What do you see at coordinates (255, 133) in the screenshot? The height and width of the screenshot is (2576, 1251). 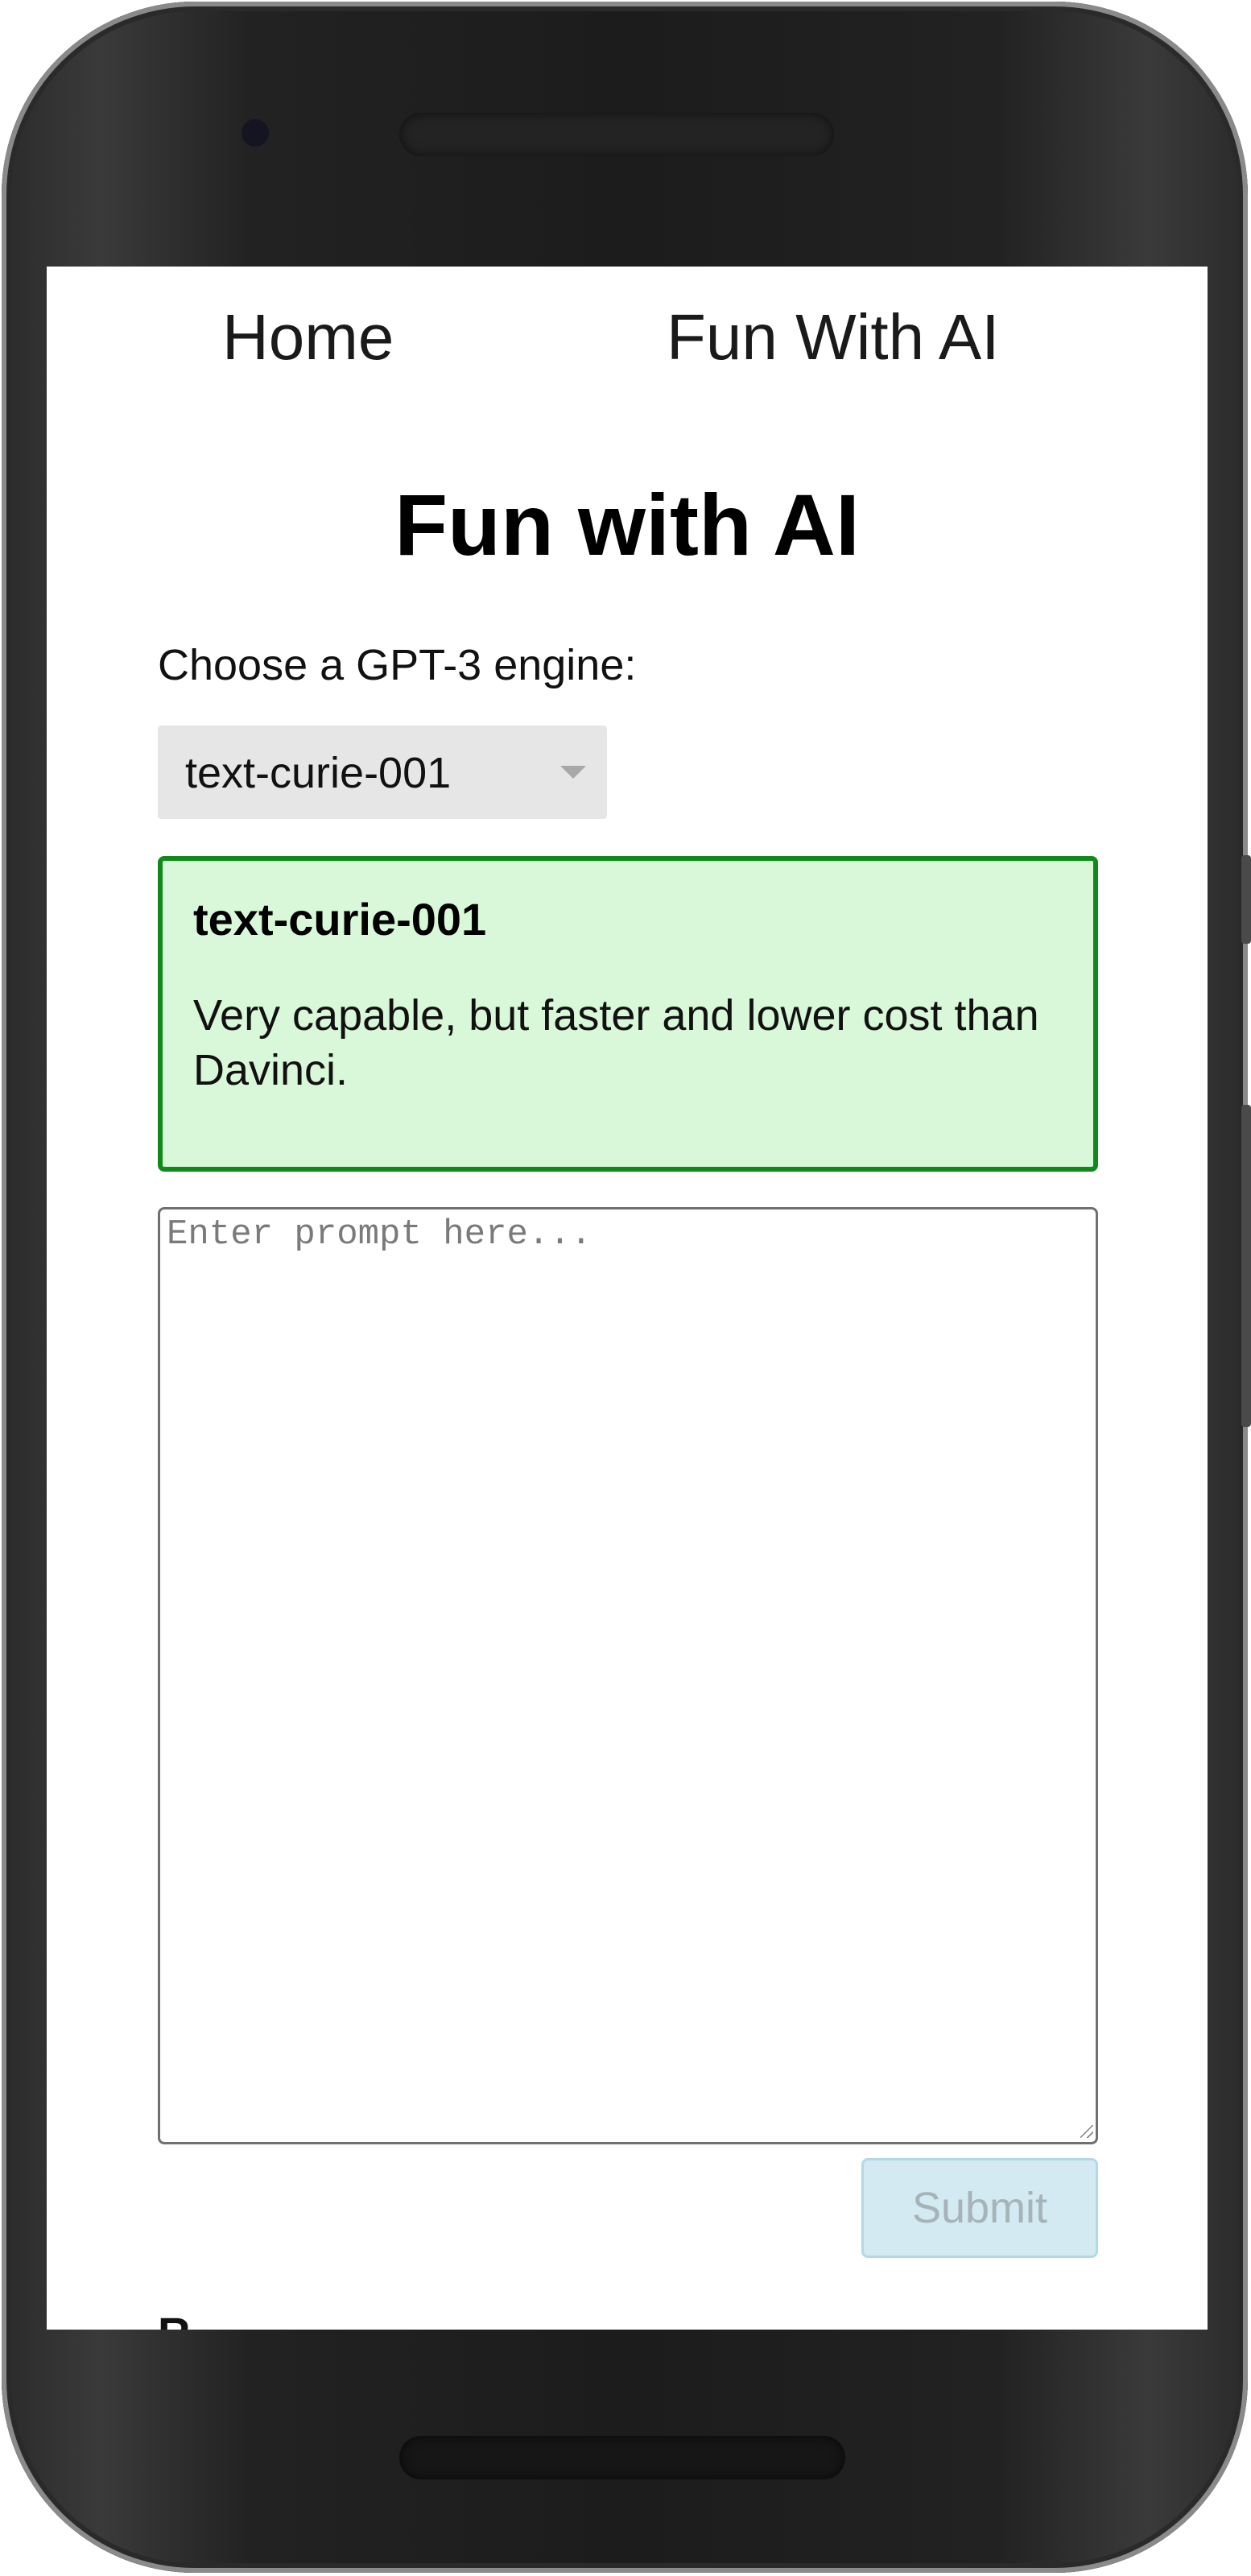 I see `front-camera` at bounding box center [255, 133].